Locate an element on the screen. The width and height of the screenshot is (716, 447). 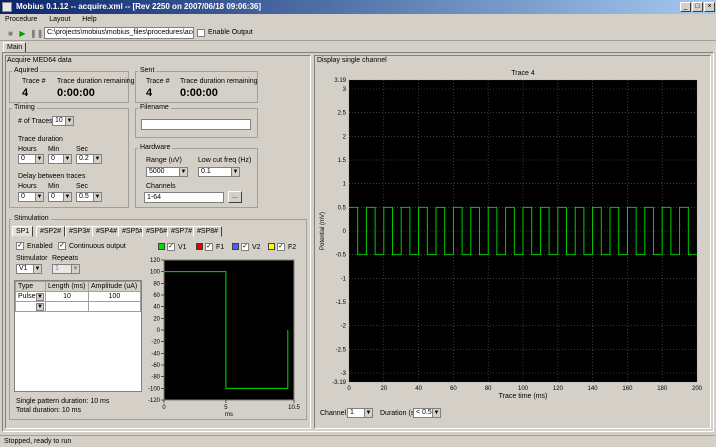
x-tick-label: 60 is located at coordinates (453, 389).